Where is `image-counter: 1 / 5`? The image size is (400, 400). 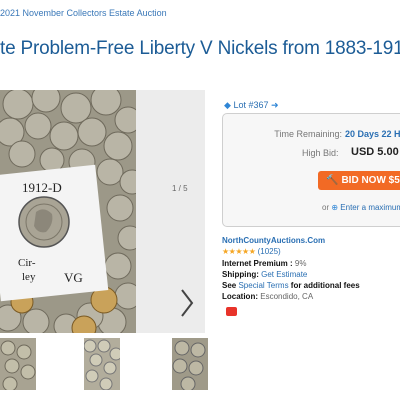 image-counter: 1 / 5 is located at coordinates (180, 188).